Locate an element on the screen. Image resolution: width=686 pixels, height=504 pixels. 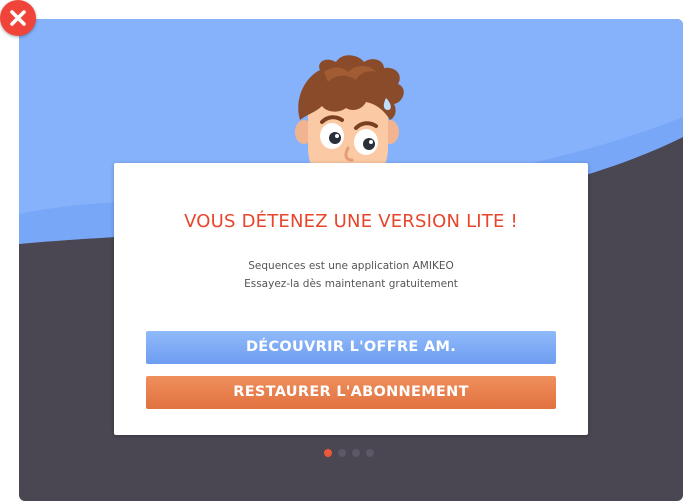
description-line-1: Sequences est une application AMIKEO is located at coordinates (351, 266).